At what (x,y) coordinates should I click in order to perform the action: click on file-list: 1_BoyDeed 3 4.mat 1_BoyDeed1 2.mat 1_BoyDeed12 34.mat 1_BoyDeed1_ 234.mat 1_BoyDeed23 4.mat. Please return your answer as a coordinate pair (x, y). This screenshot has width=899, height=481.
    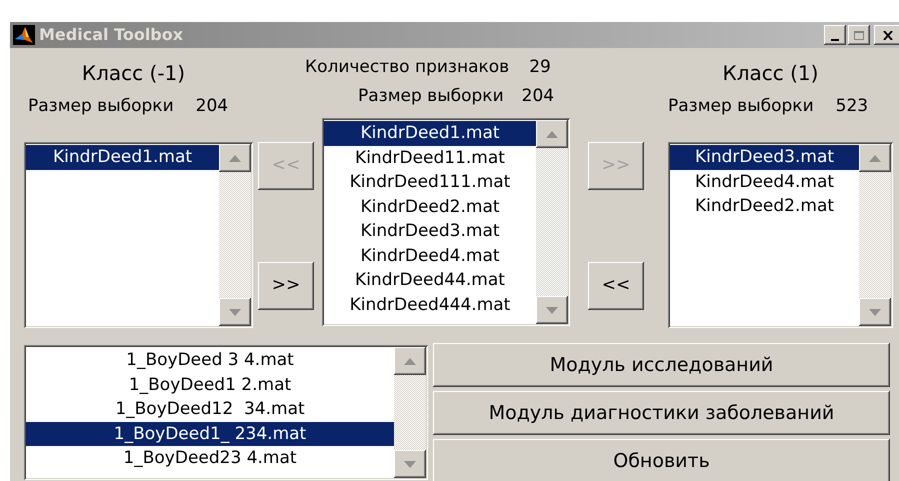
    Looking at the image, I should click on (226, 412).